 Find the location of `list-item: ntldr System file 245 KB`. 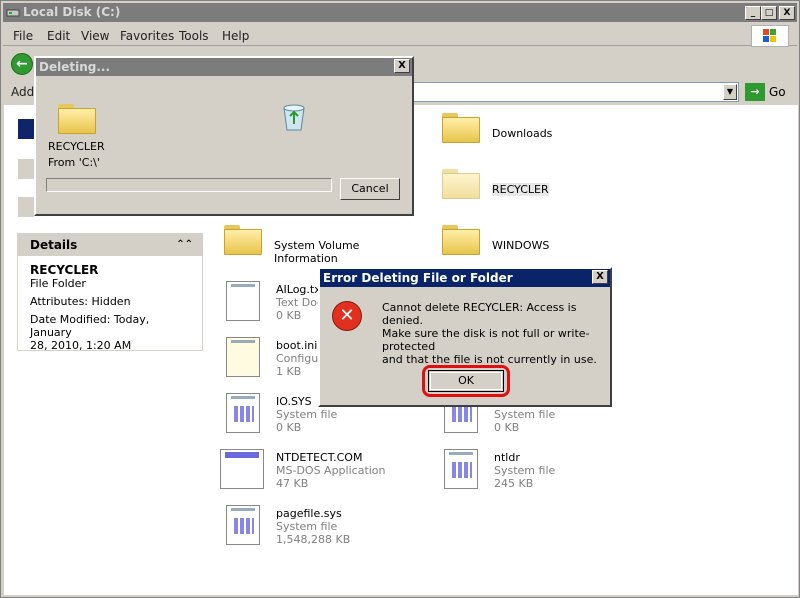

list-item: ntldr System file 245 KB is located at coordinates (544, 473).